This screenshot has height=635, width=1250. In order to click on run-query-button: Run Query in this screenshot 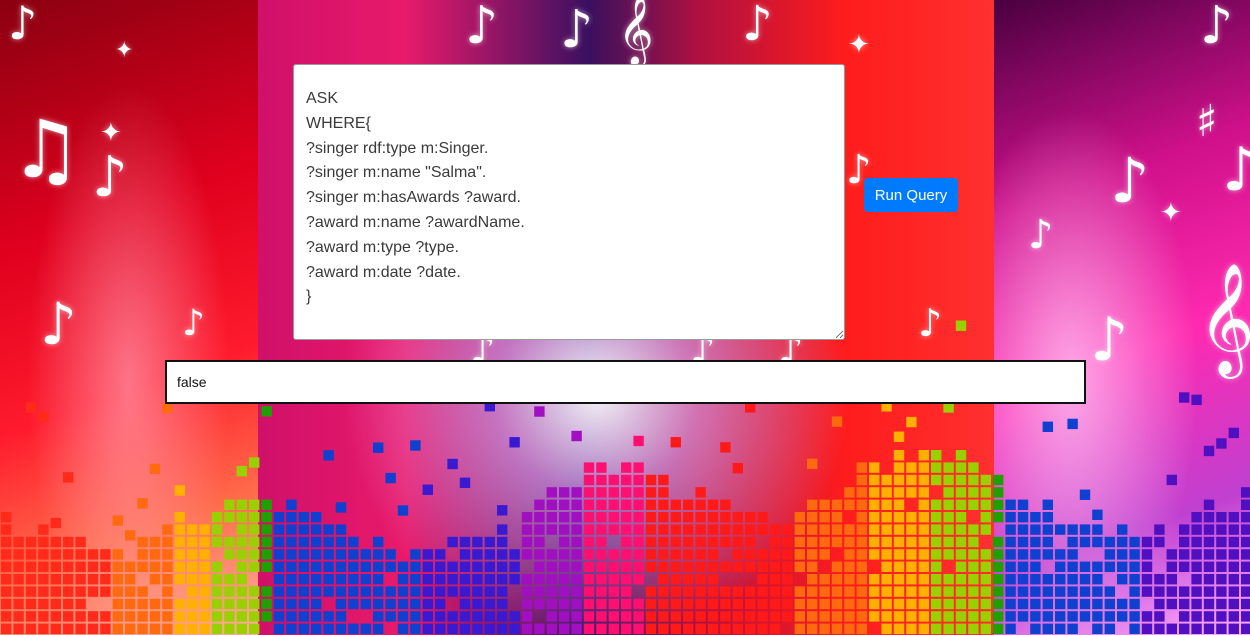, I will do `click(911, 195)`.